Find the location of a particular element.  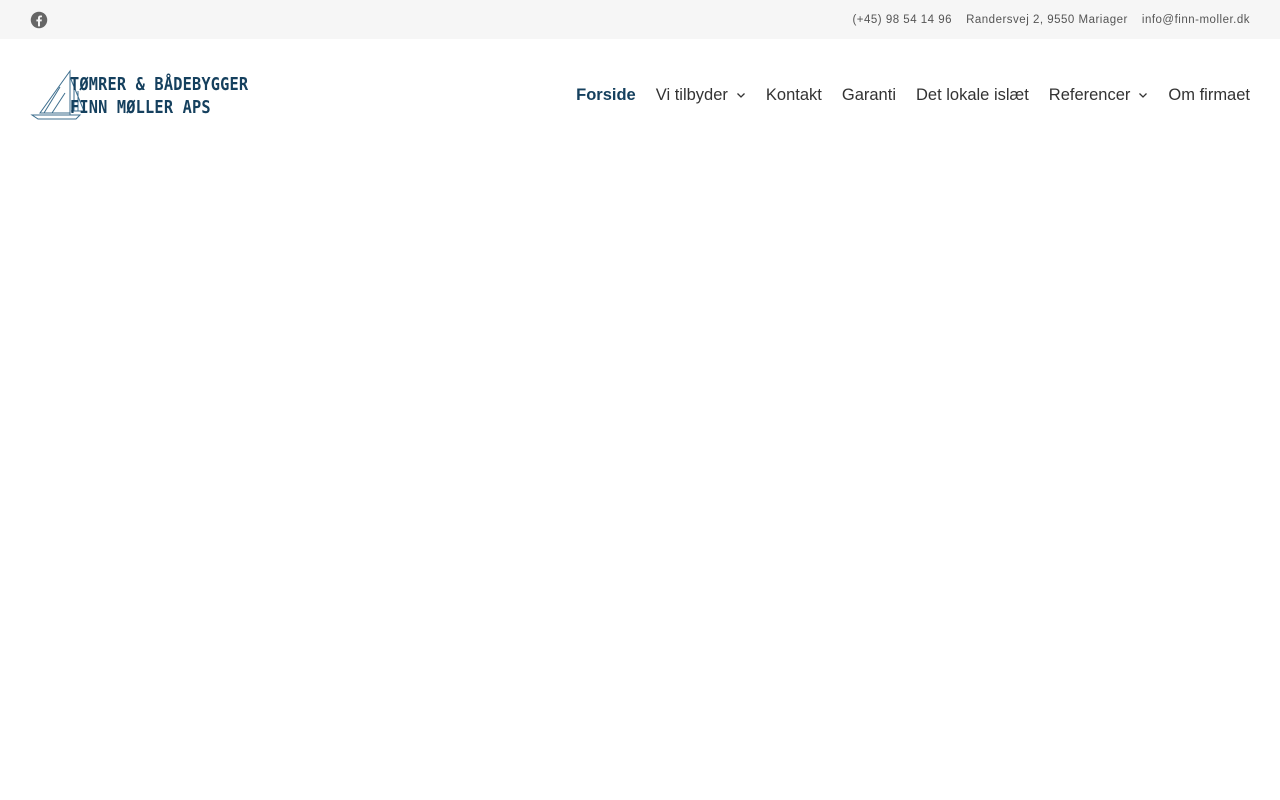

facebook-link is located at coordinates (39, 20).